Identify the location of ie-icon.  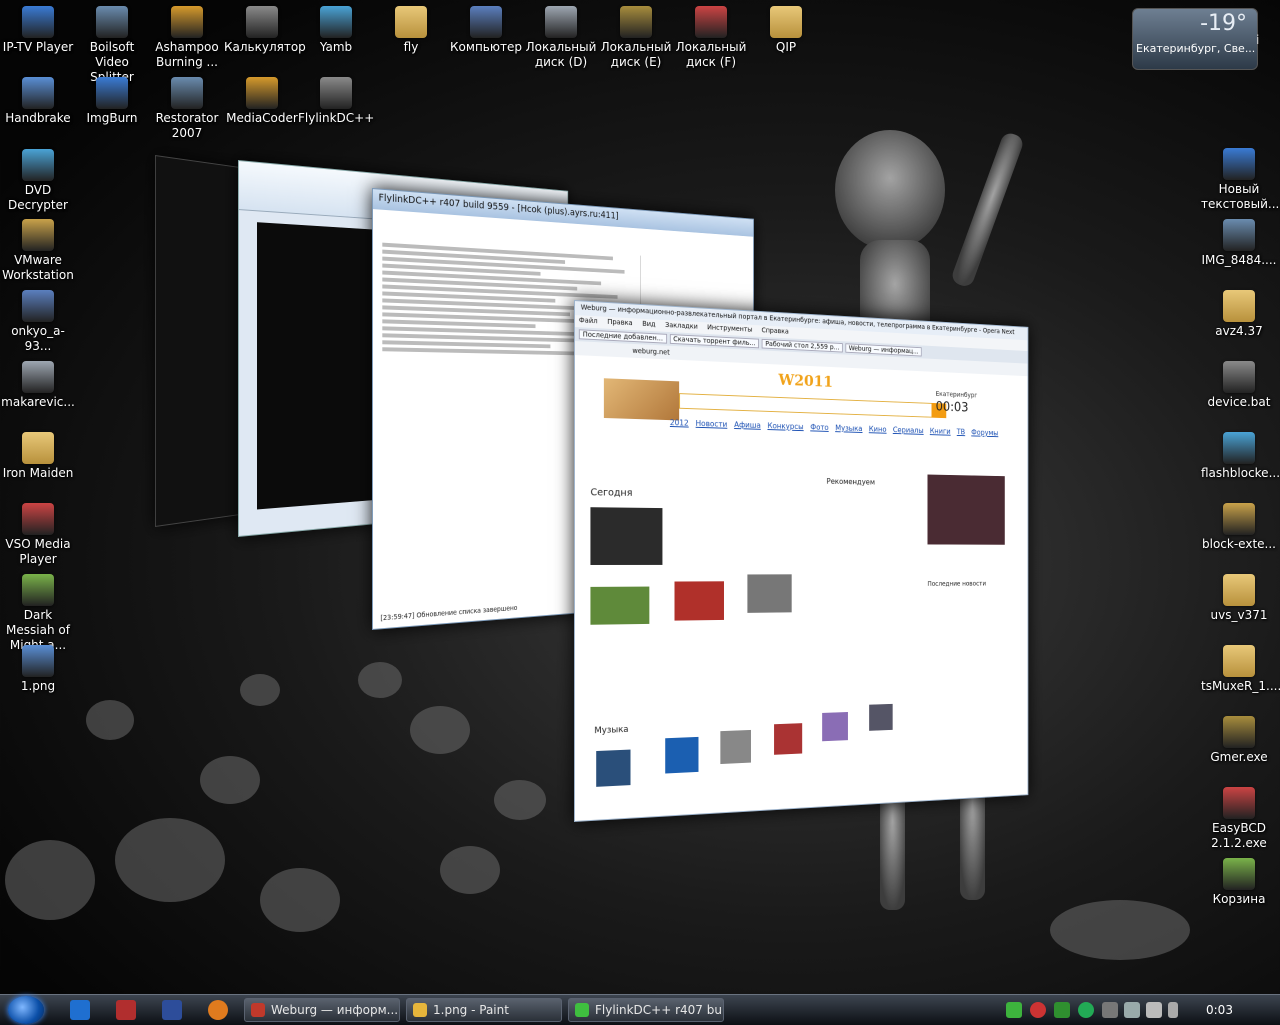
(80, 1010).